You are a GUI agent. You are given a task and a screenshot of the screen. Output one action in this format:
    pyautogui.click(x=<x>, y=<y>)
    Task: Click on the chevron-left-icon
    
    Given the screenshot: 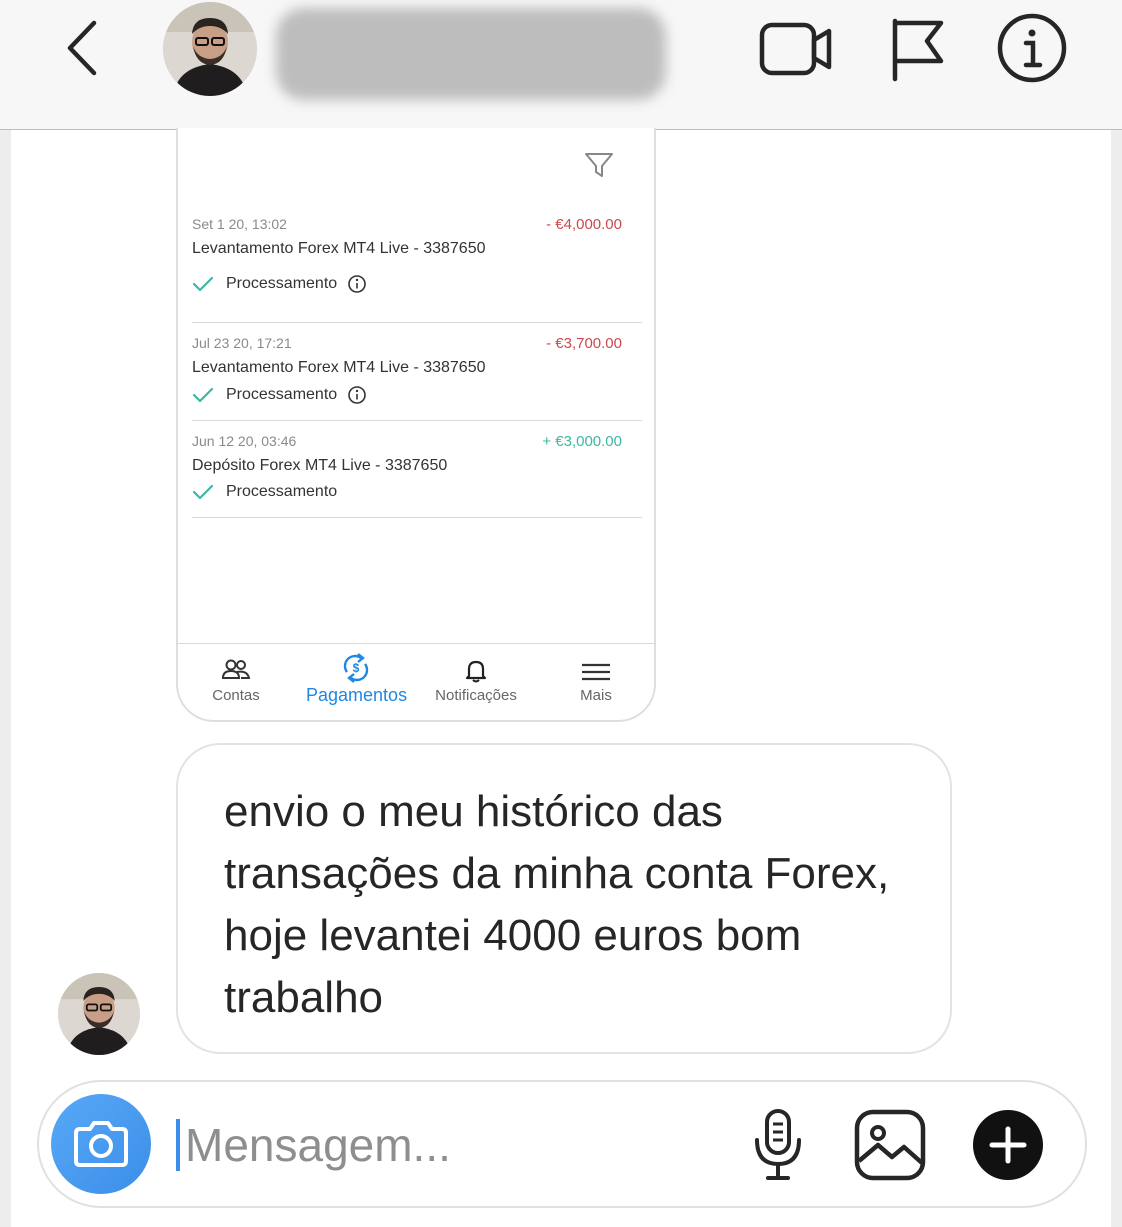 What is the action you would take?
    pyautogui.click(x=82, y=48)
    